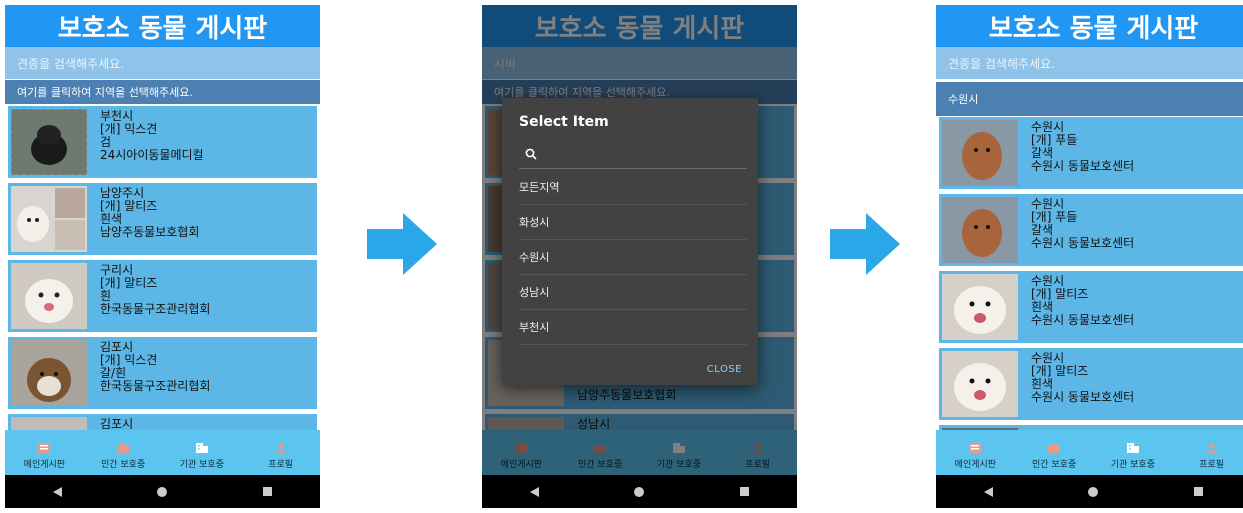  I want to click on animal-card: 김포시 [개] 믹스견 갈/흰 한국동물구조관리협회, so click(162, 373).